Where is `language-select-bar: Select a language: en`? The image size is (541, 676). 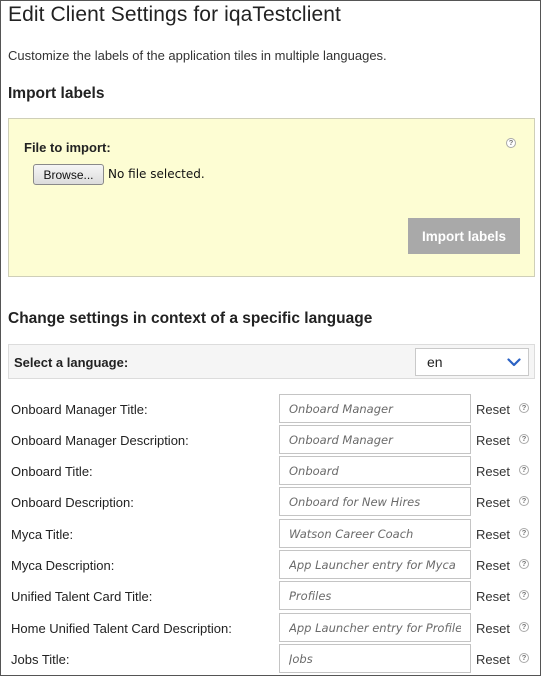
language-select-bar: Select a language: en is located at coordinates (271, 361).